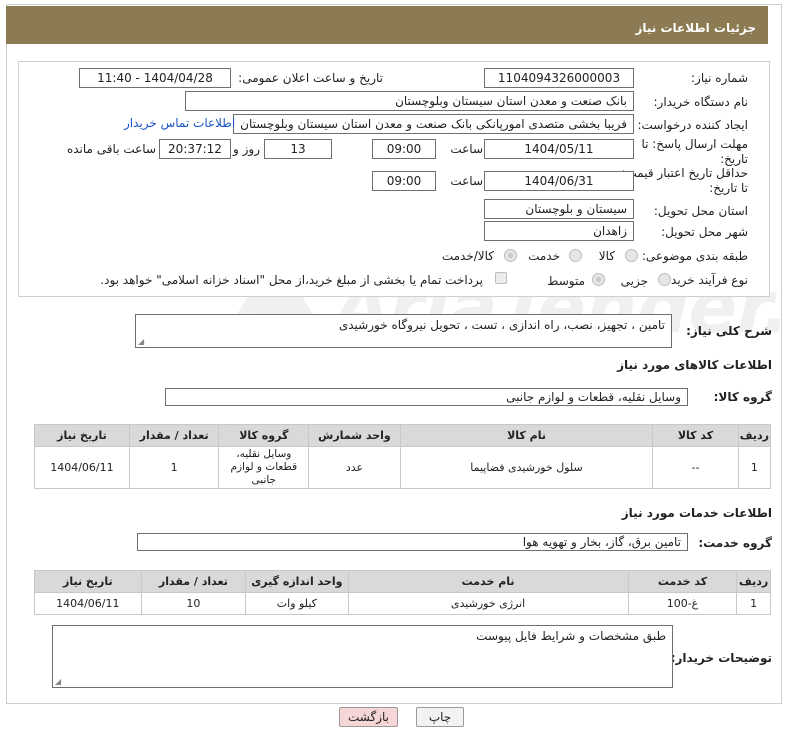 The image size is (788, 744). What do you see at coordinates (566, 281) in the screenshot?
I see `process-option-medium: متوسط` at bounding box center [566, 281].